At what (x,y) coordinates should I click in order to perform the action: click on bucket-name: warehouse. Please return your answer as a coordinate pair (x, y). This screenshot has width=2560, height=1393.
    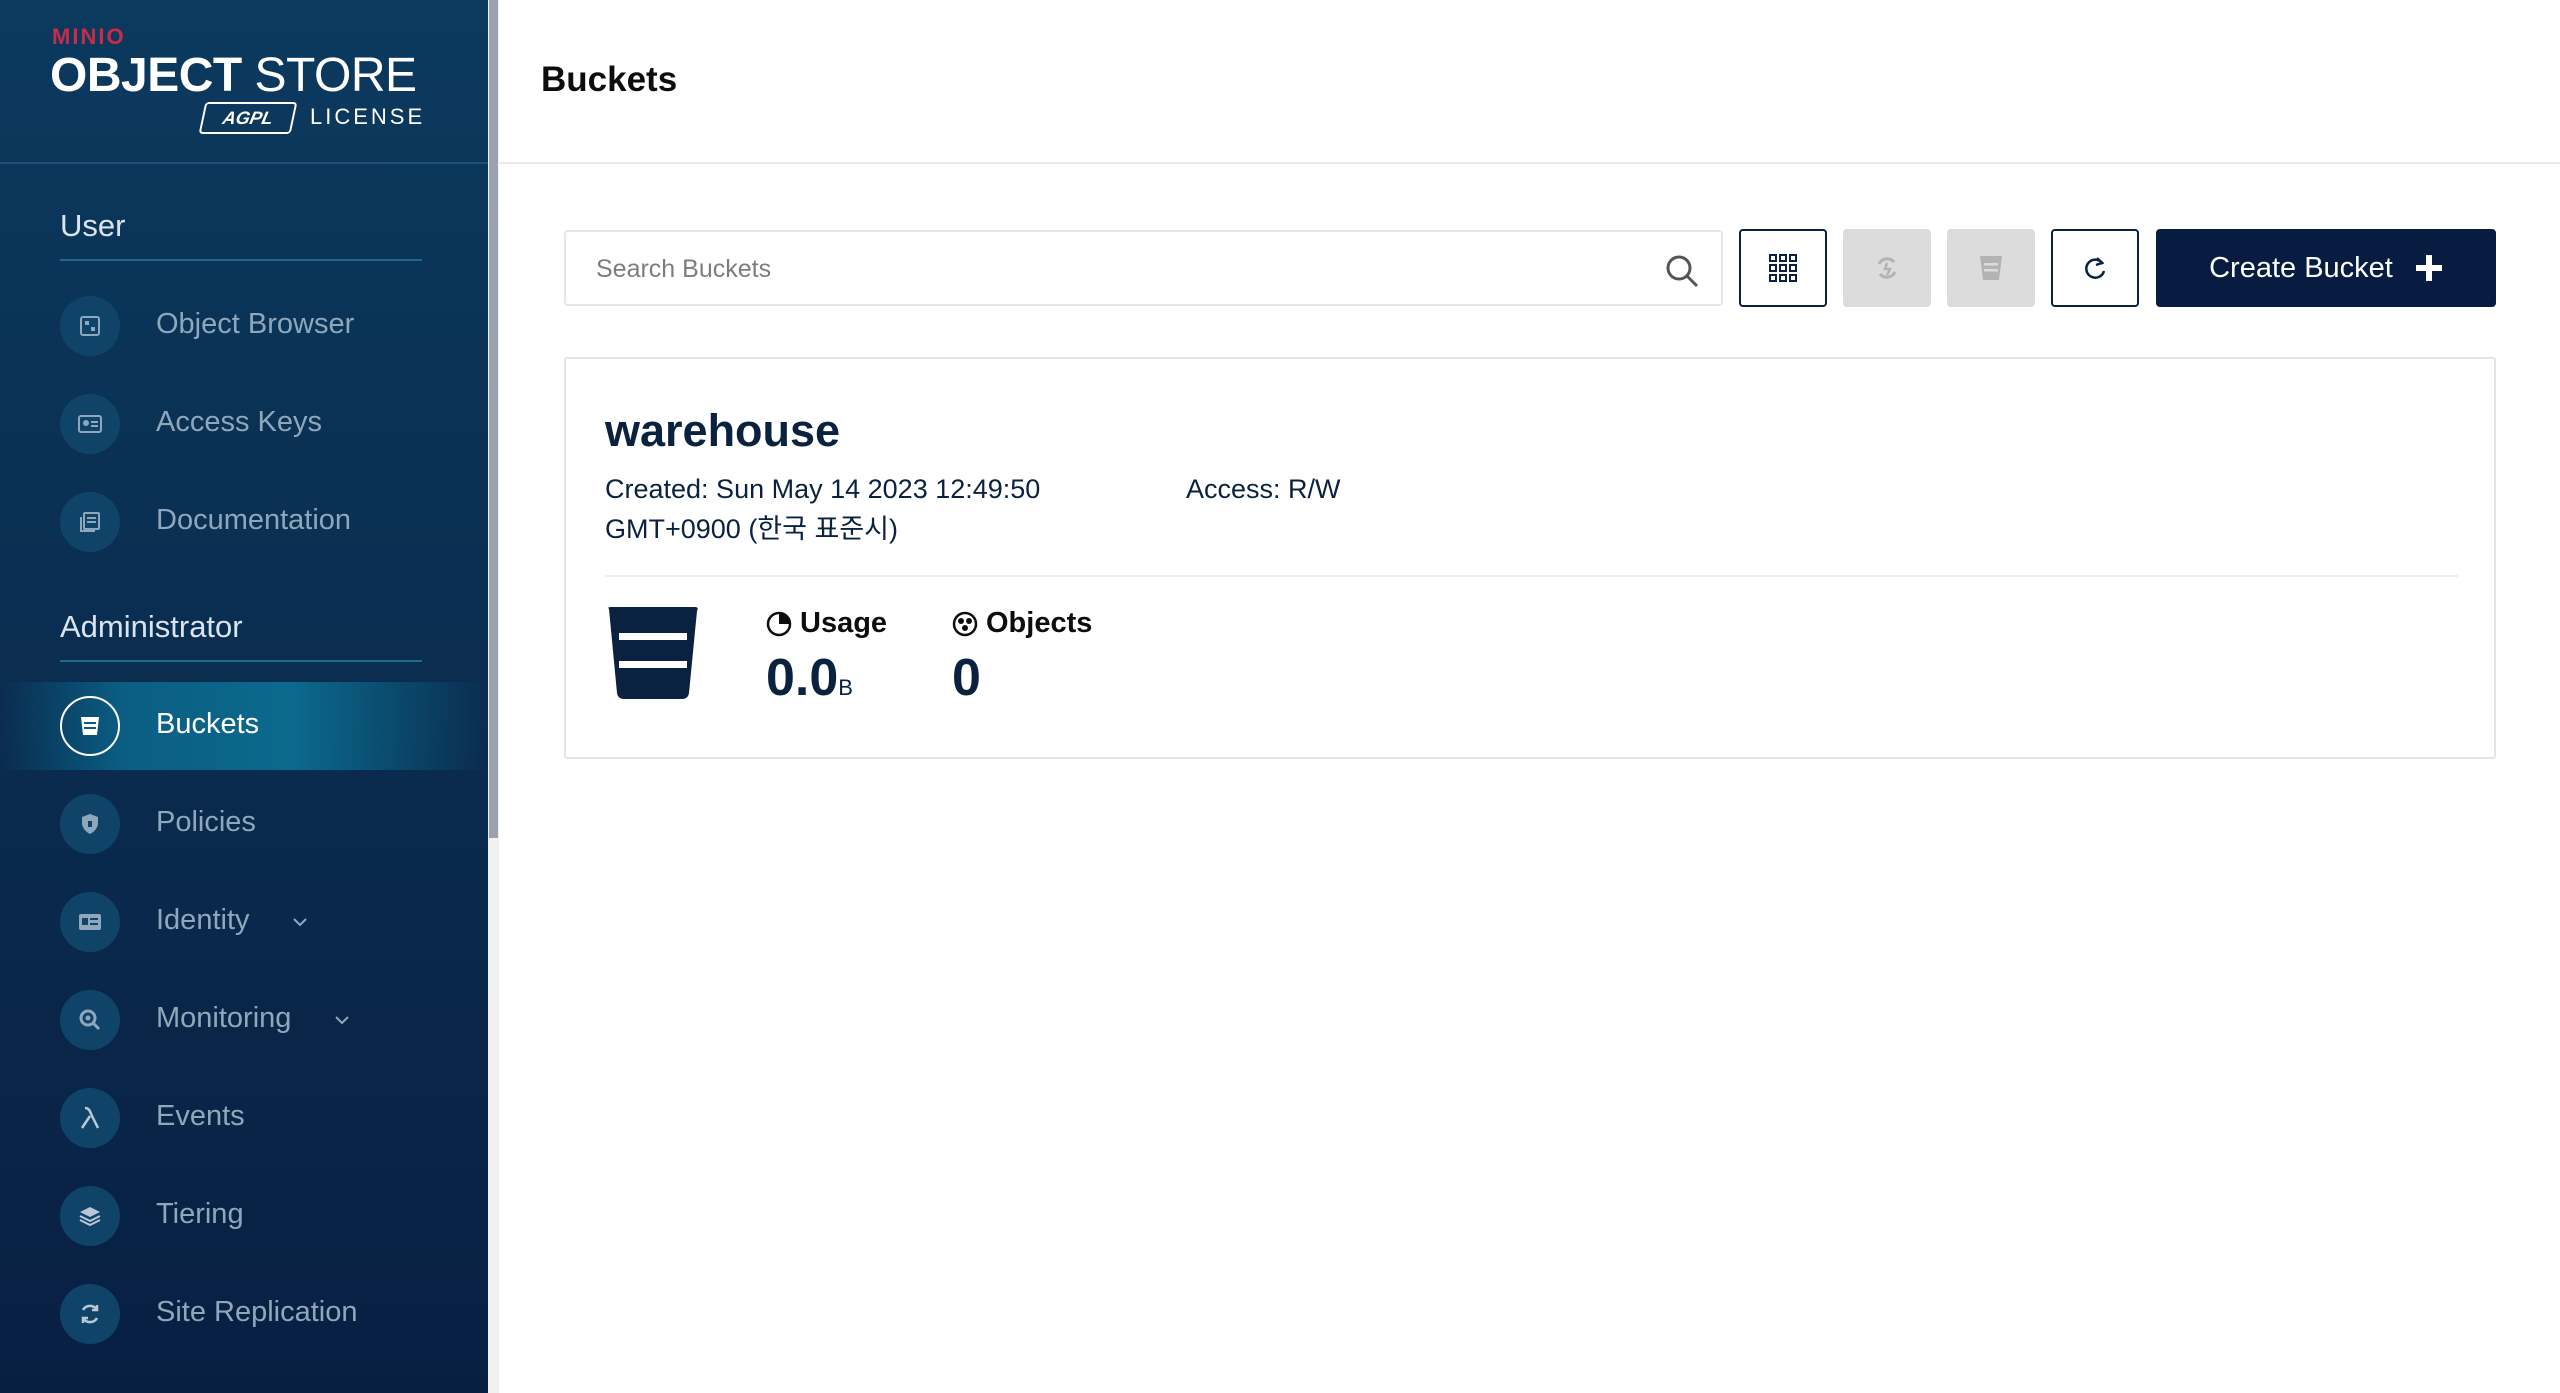
    Looking at the image, I should click on (722, 431).